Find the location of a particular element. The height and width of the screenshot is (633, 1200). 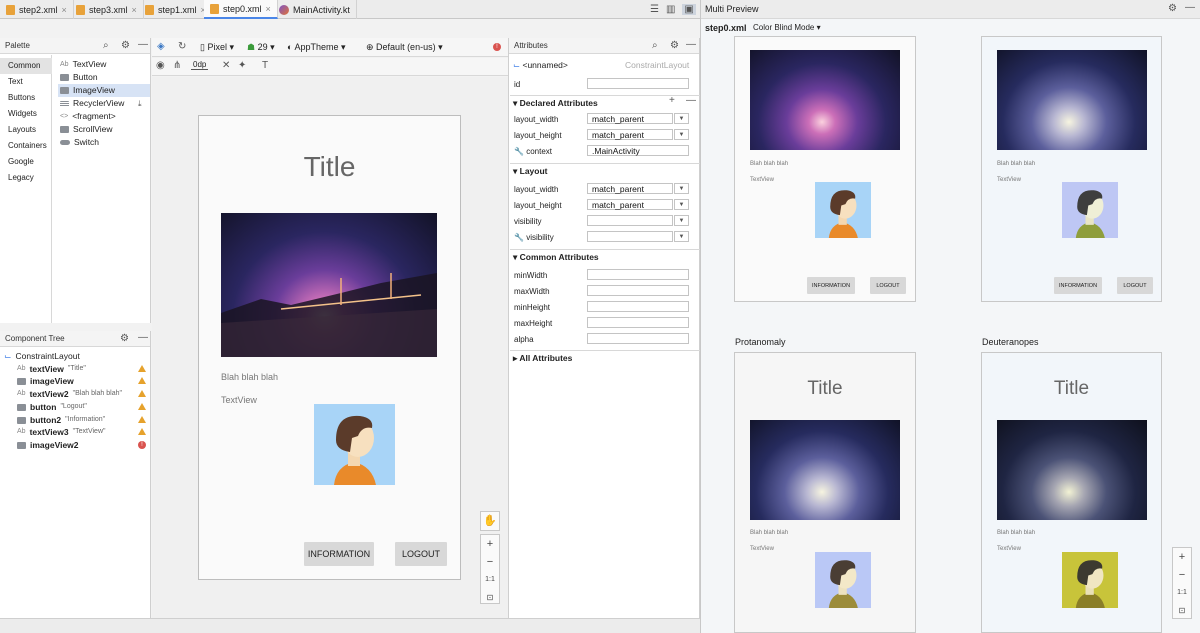

tab-step0: step0.xml × is located at coordinates (241, 9).